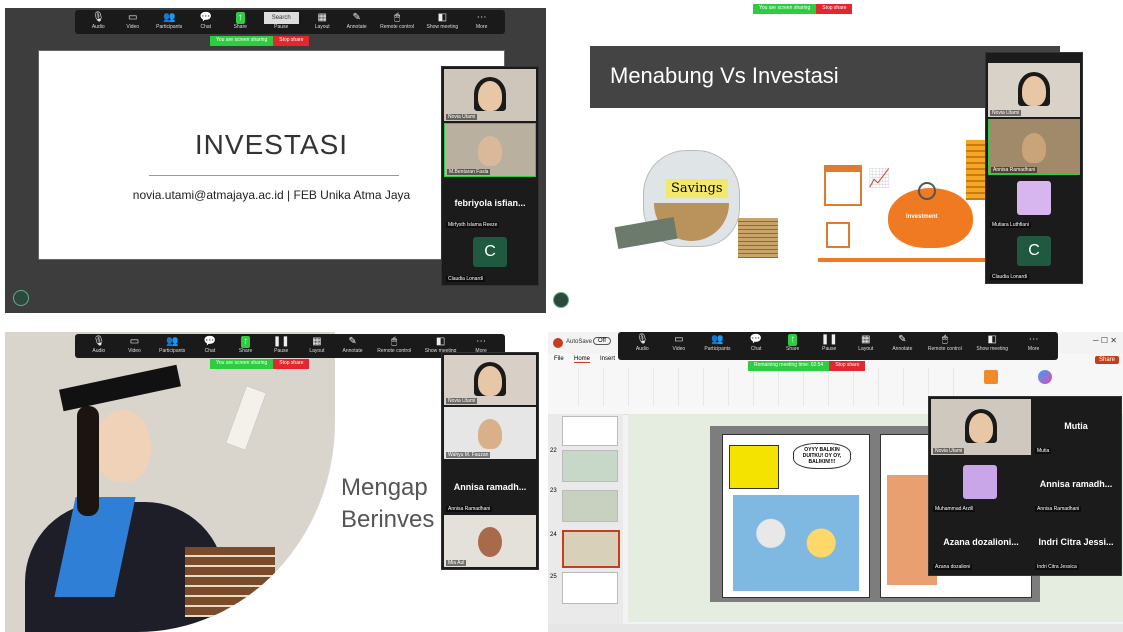 The width and height of the screenshot is (1123, 632). What do you see at coordinates (944, 339) in the screenshot?
I see `mouse-icon: 🖱` at bounding box center [944, 339].